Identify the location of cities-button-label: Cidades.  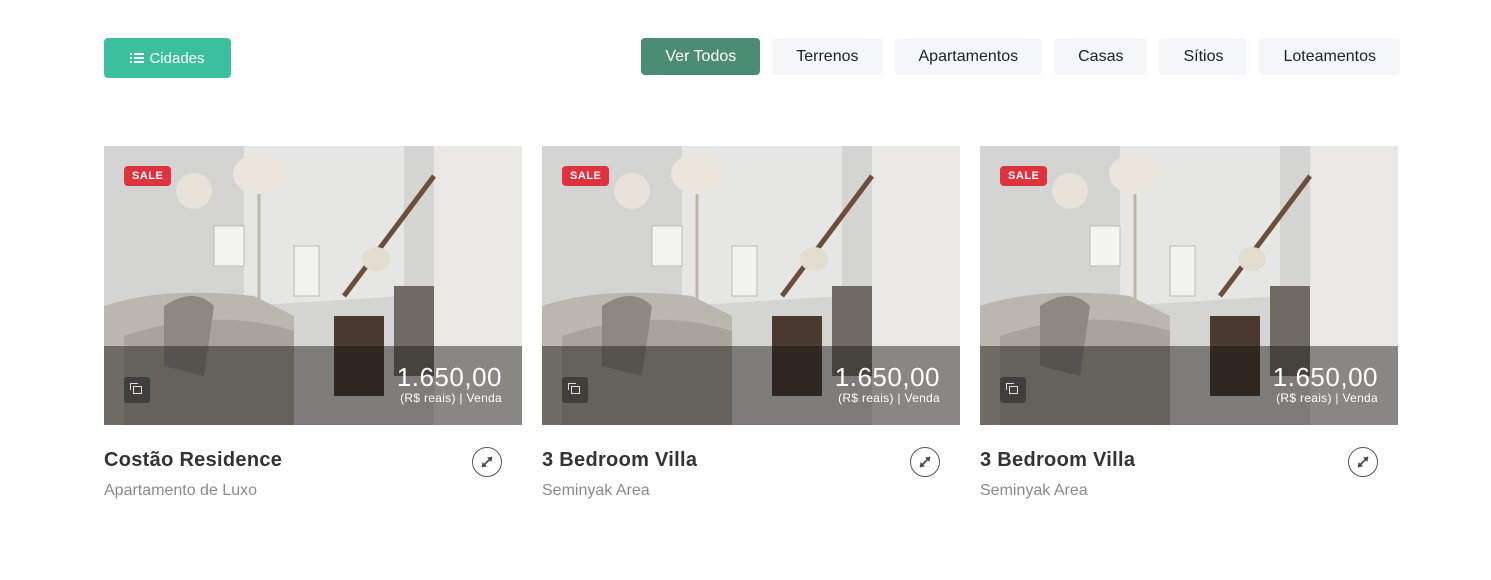
(177, 58).